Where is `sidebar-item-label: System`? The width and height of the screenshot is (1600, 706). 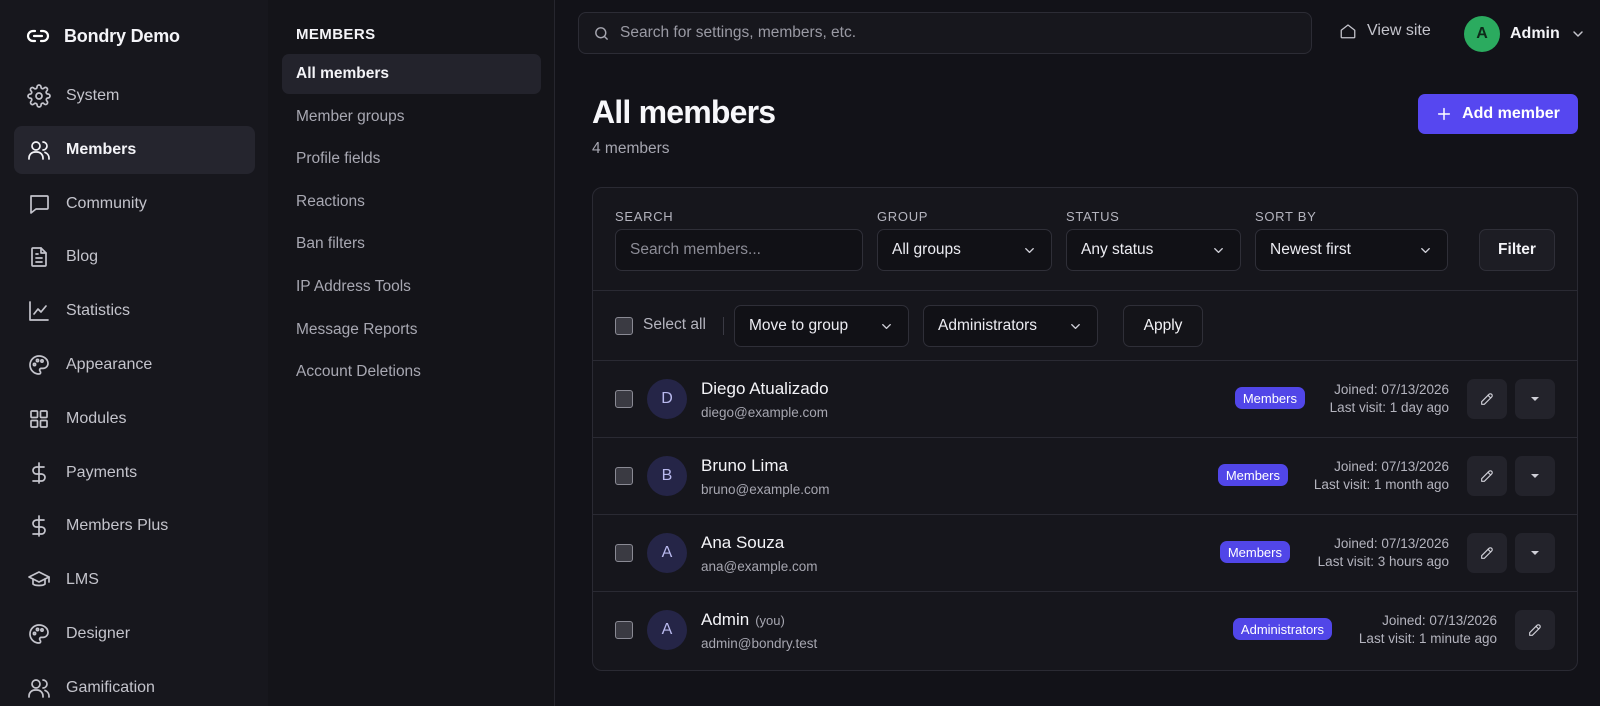 sidebar-item-label: System is located at coordinates (93, 95).